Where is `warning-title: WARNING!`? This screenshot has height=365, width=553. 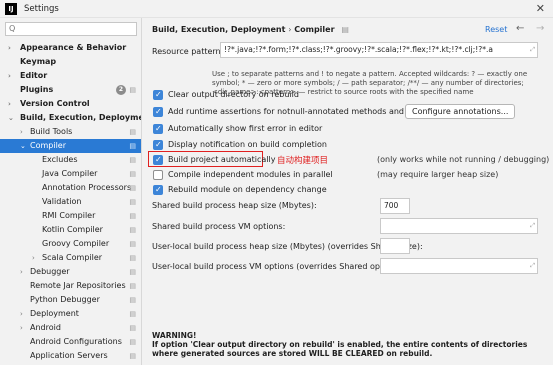 warning-title: WARNING! is located at coordinates (174, 335).